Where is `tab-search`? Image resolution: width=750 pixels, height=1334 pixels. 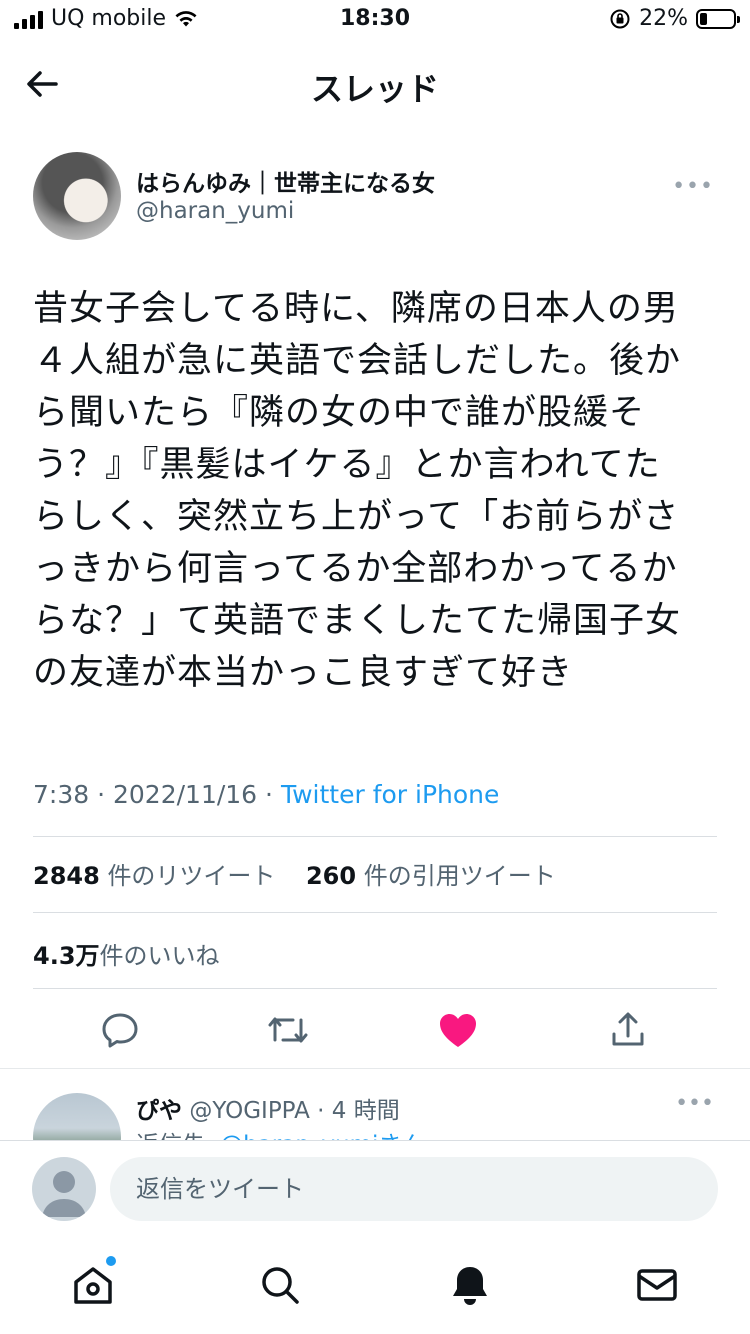 tab-search is located at coordinates (280, 1285).